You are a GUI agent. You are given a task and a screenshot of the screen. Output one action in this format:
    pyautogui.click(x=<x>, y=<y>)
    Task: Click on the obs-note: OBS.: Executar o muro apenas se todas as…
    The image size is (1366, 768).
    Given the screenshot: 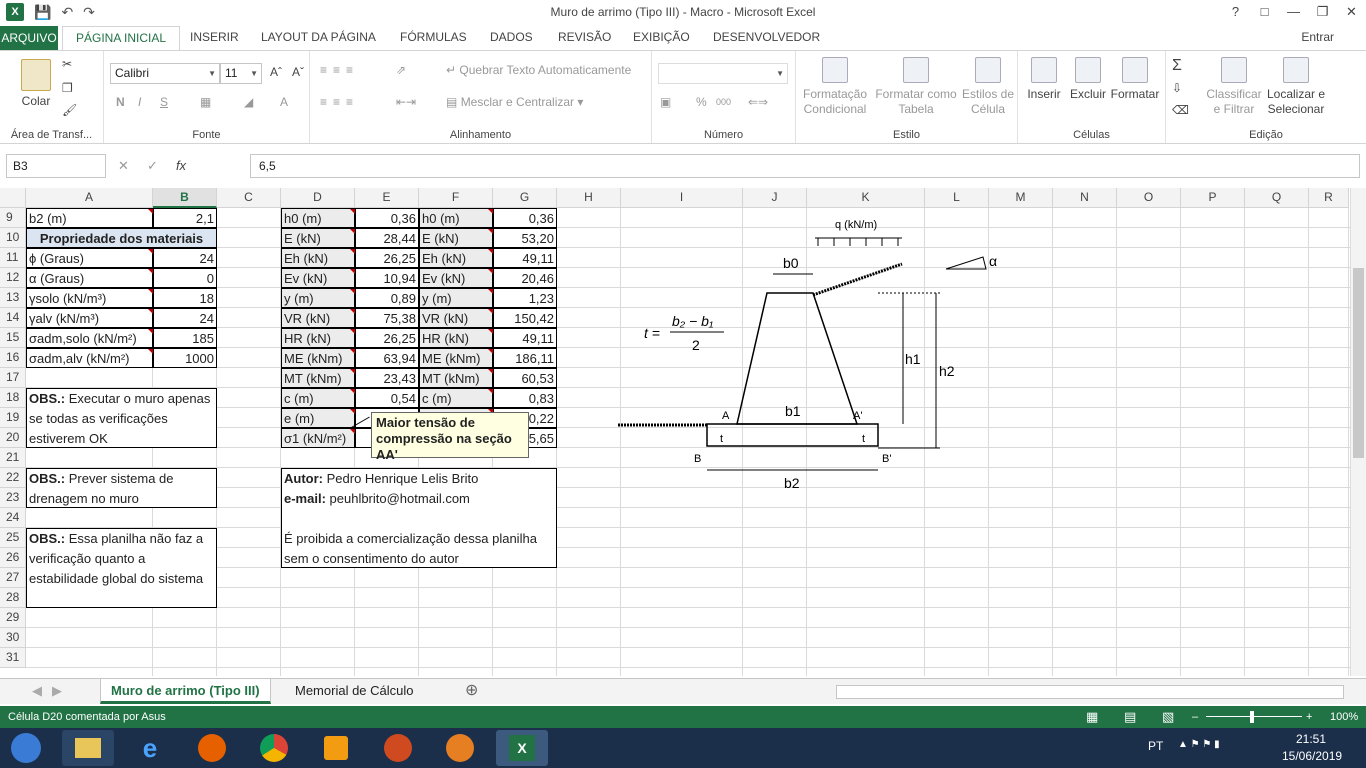 What is the action you would take?
    pyautogui.click(x=121, y=418)
    